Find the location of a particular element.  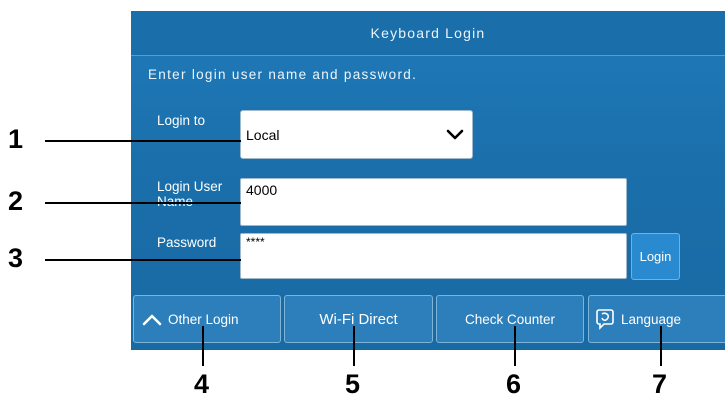

title-bar: Keyboard Login is located at coordinates (428, 33).